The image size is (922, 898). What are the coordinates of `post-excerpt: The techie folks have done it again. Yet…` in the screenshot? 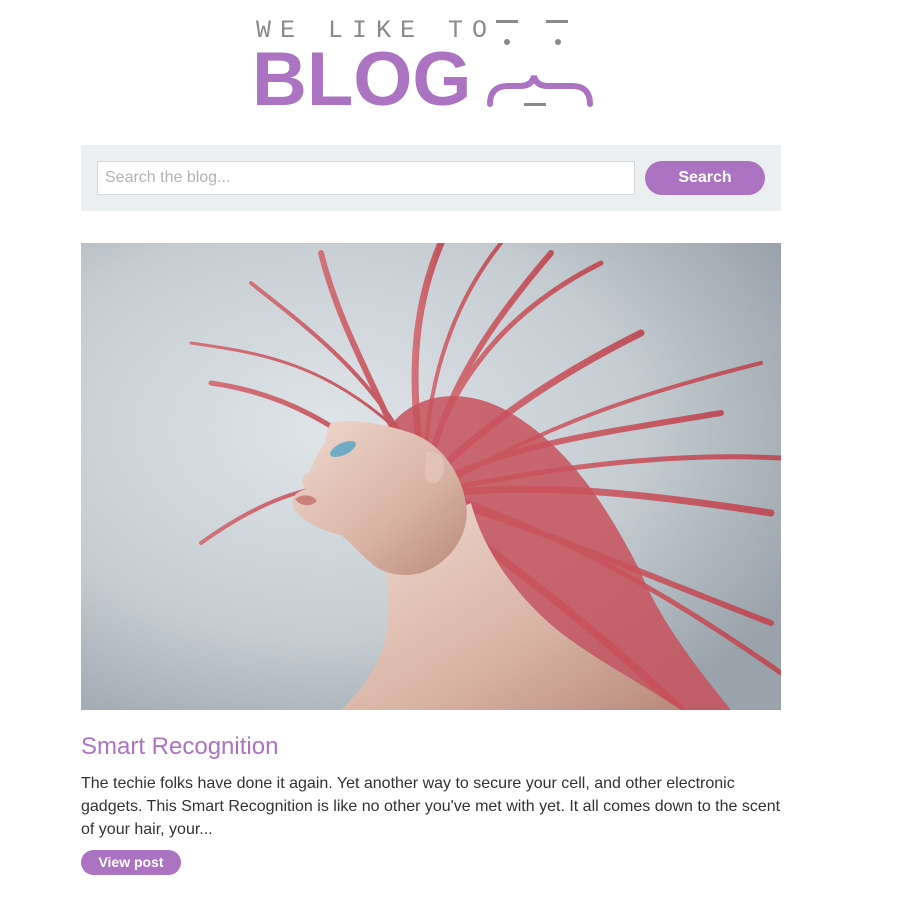 It's located at (431, 806).